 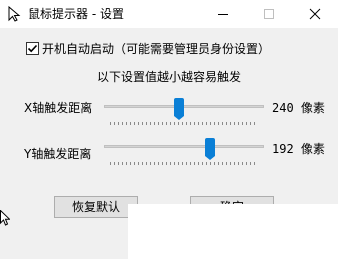 I want to click on y-distance-number: 192, so click(x=283, y=149).